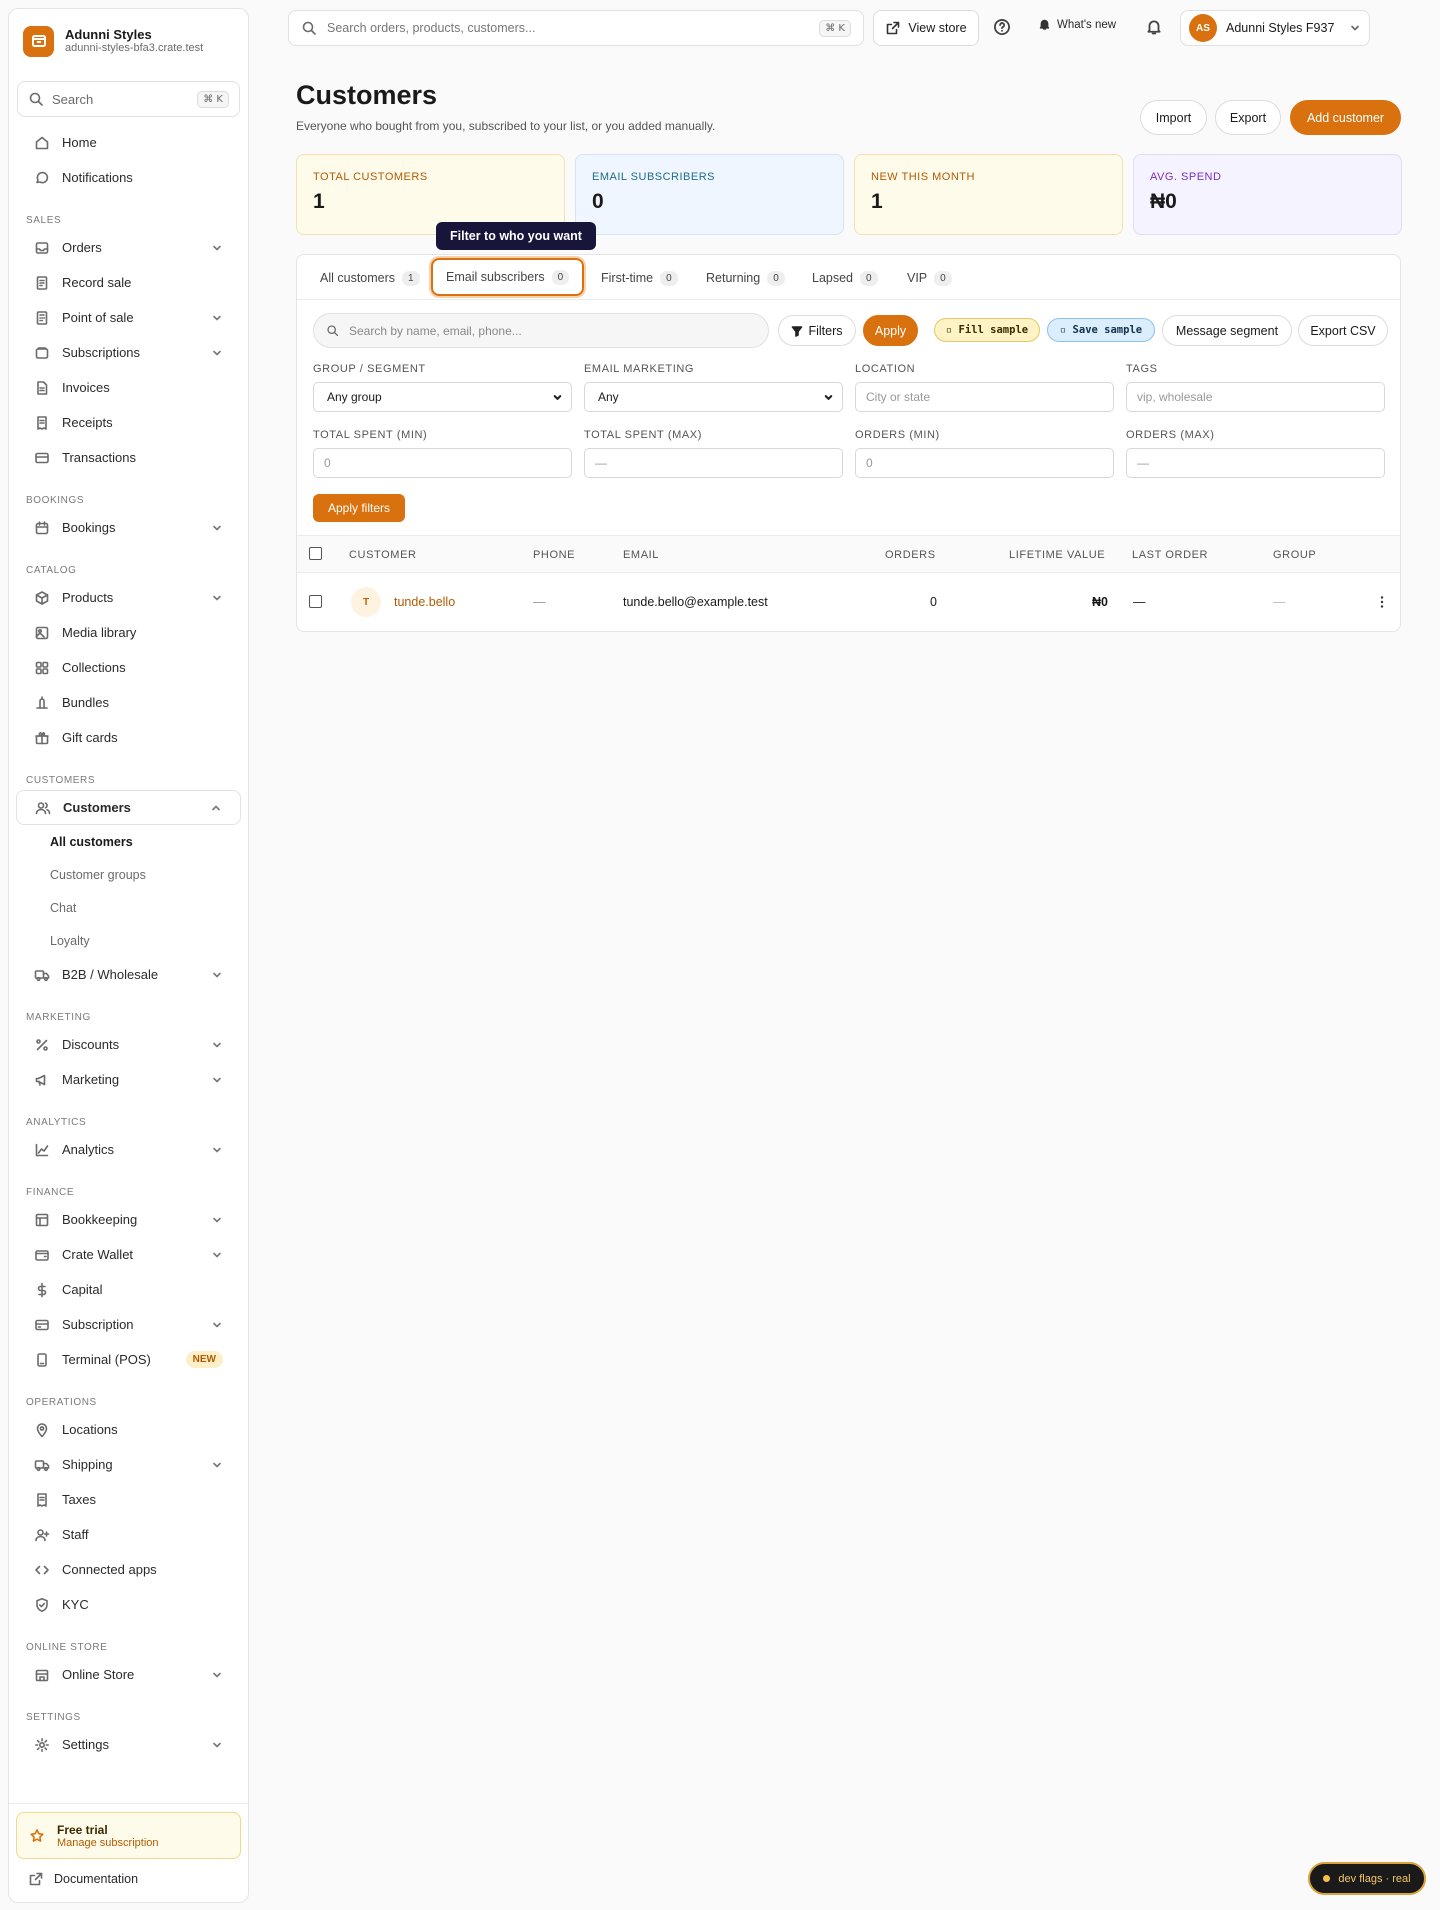  Describe the element at coordinates (128, 1254) in the screenshot. I see `nav-crate-wallet: Crate Wallet` at that location.